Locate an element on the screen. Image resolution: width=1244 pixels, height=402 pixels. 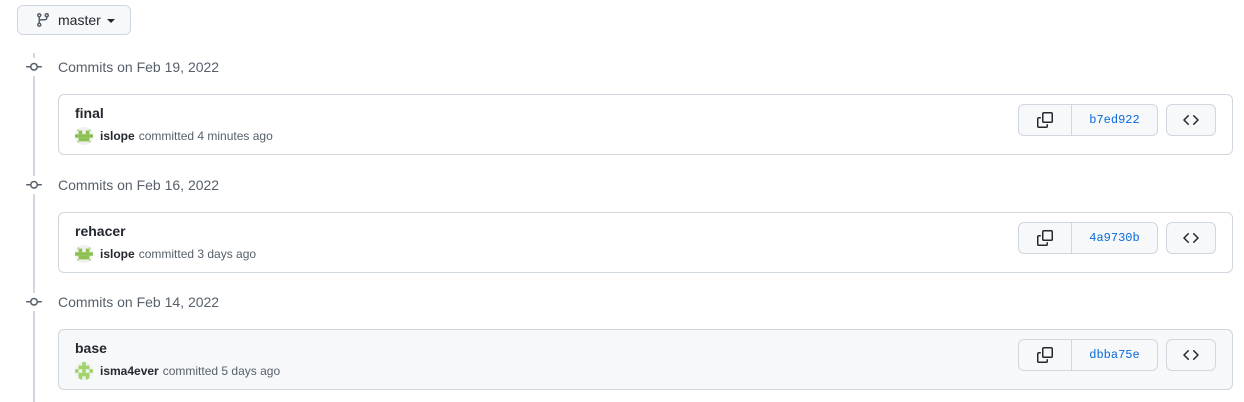
commit-author-link: isma4ever is located at coordinates (129, 371).